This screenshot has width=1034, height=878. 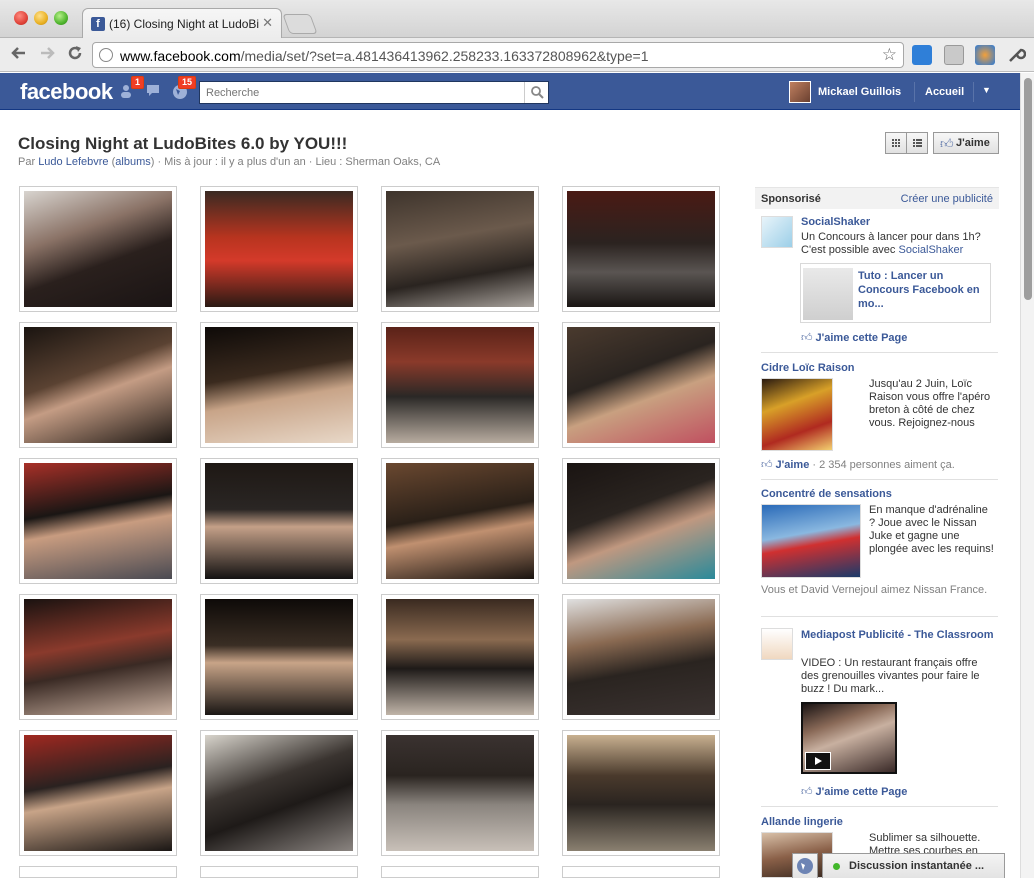 What do you see at coordinates (47, 55) in the screenshot?
I see `forward-arrow-icon` at bounding box center [47, 55].